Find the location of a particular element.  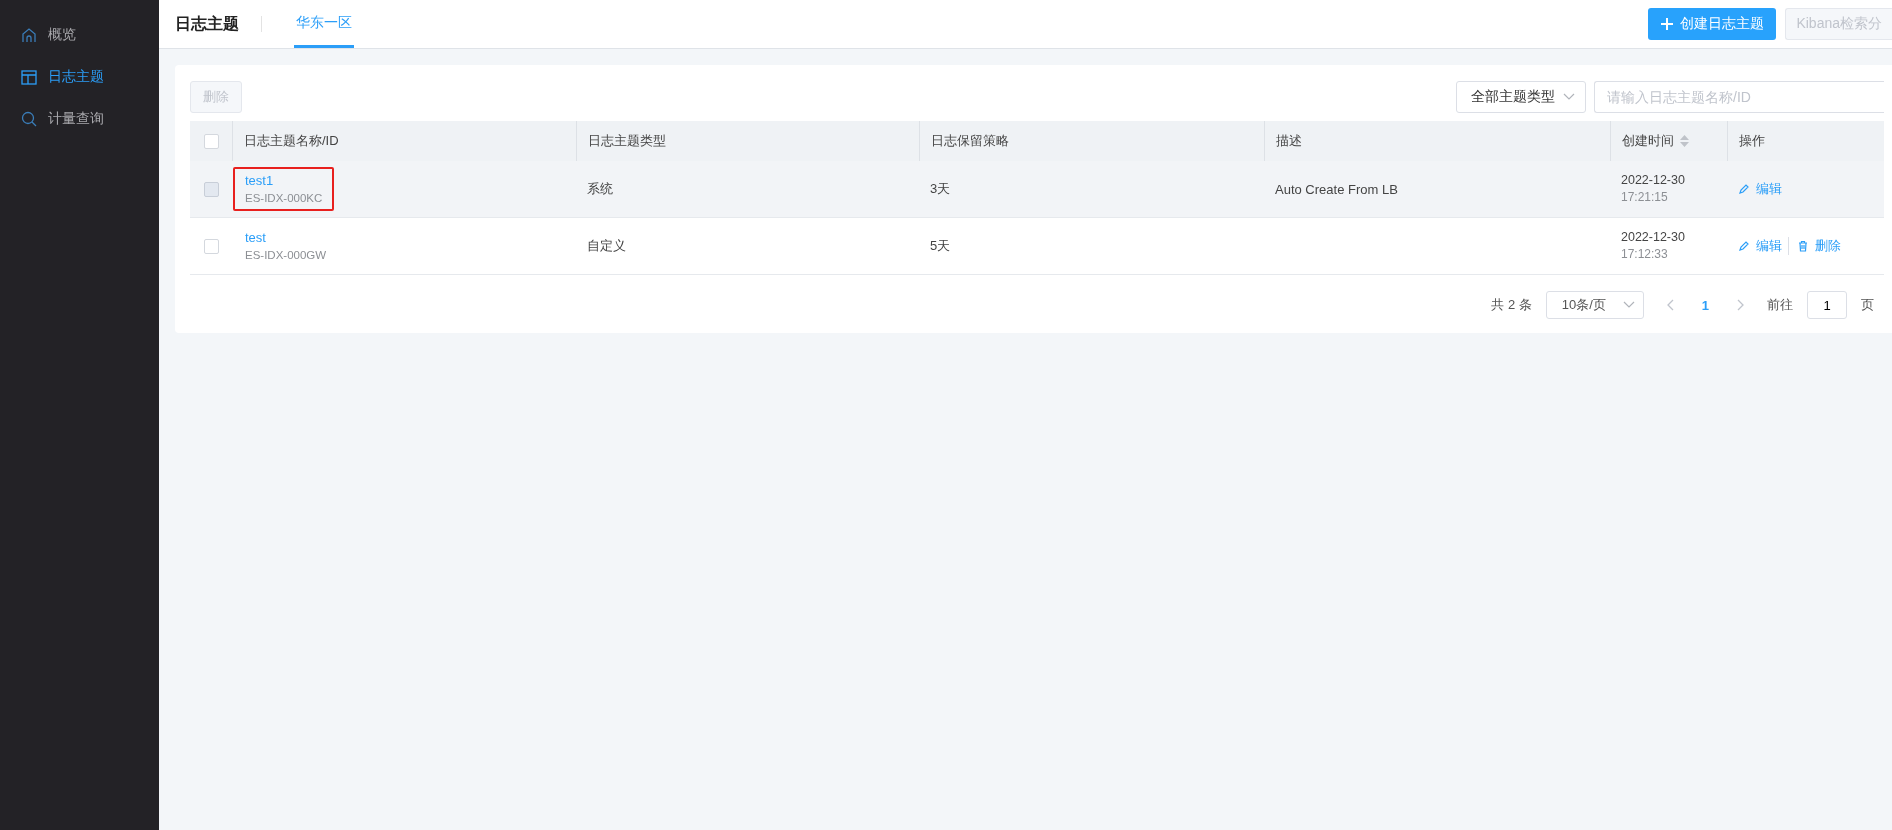

total-count: 共 2 条 is located at coordinates (1511, 305).